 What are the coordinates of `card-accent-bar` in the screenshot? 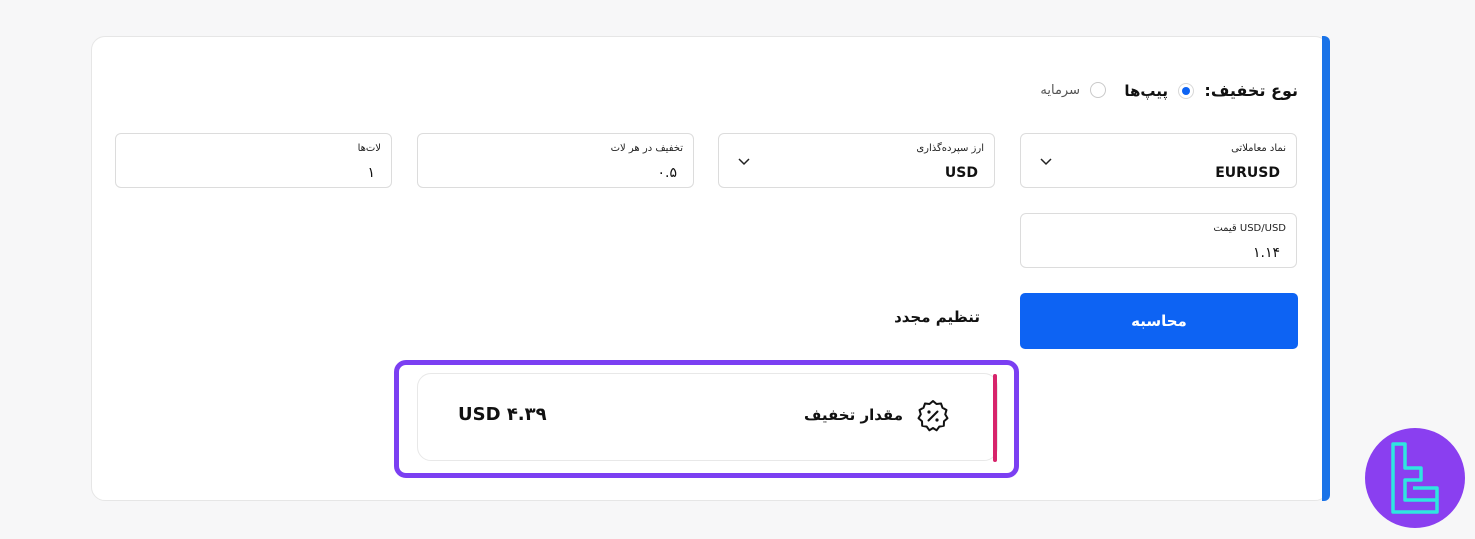 It's located at (1326, 268).